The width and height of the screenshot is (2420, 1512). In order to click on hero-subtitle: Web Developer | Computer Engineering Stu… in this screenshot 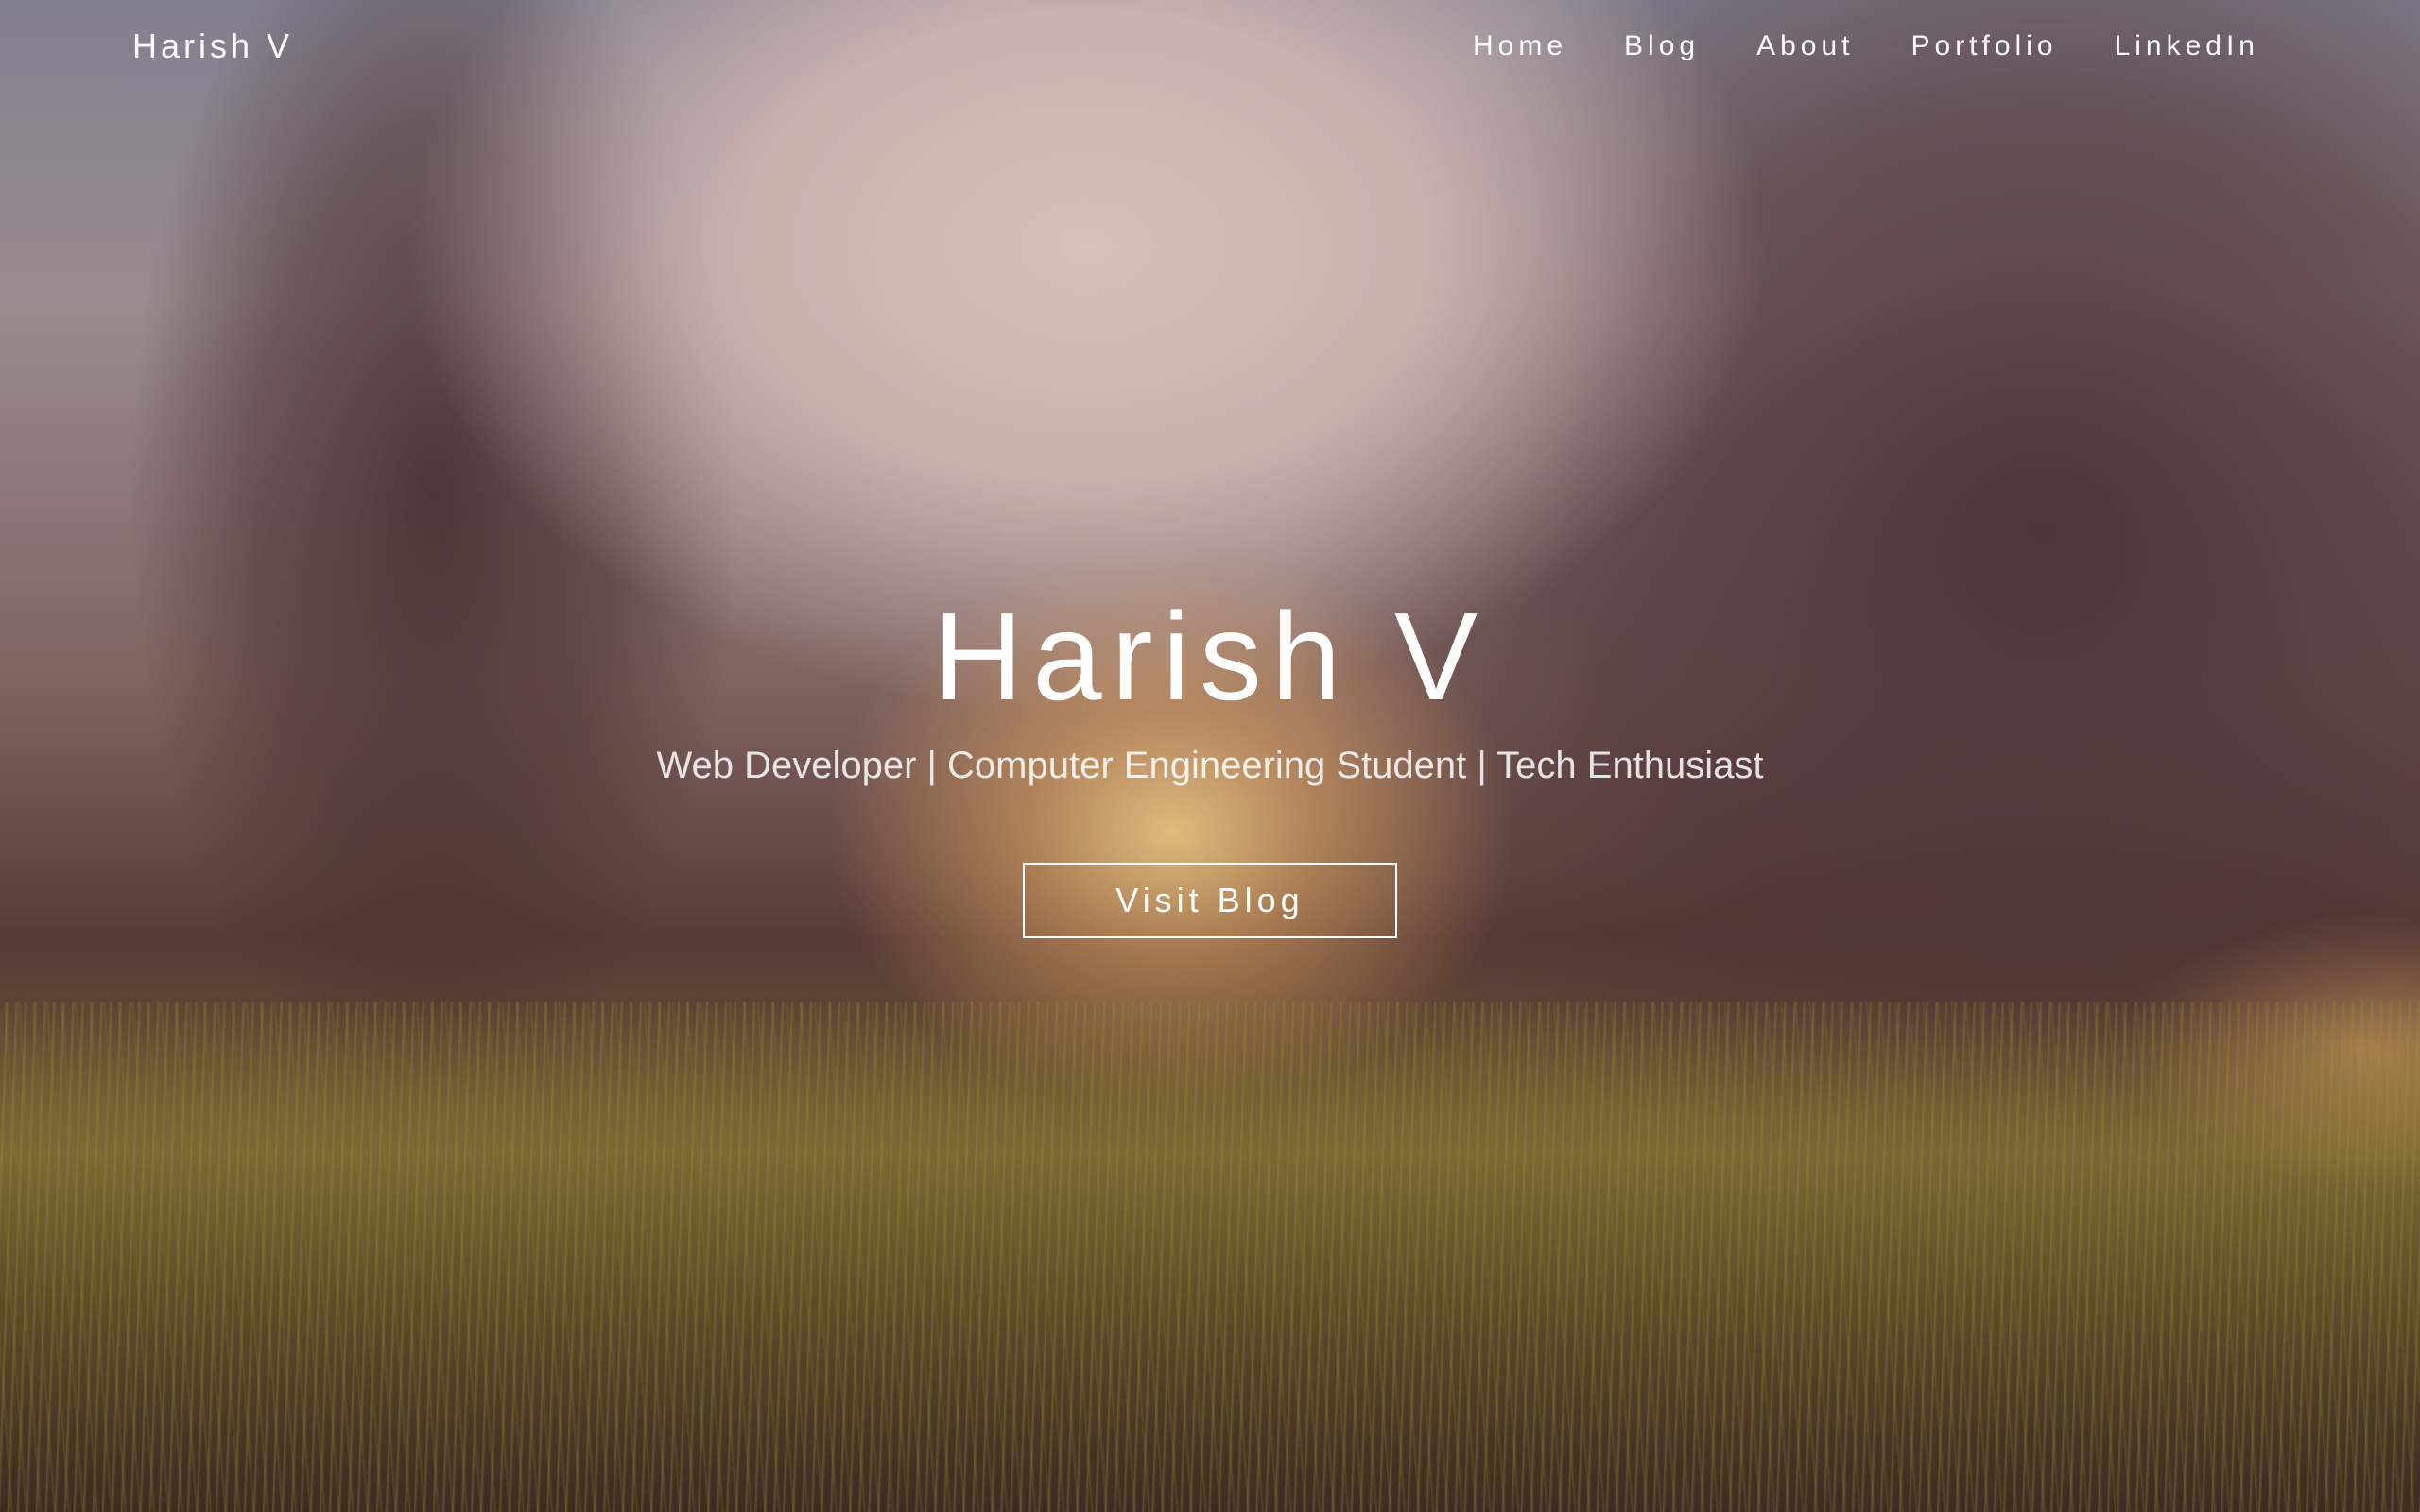, I will do `click(1210, 765)`.